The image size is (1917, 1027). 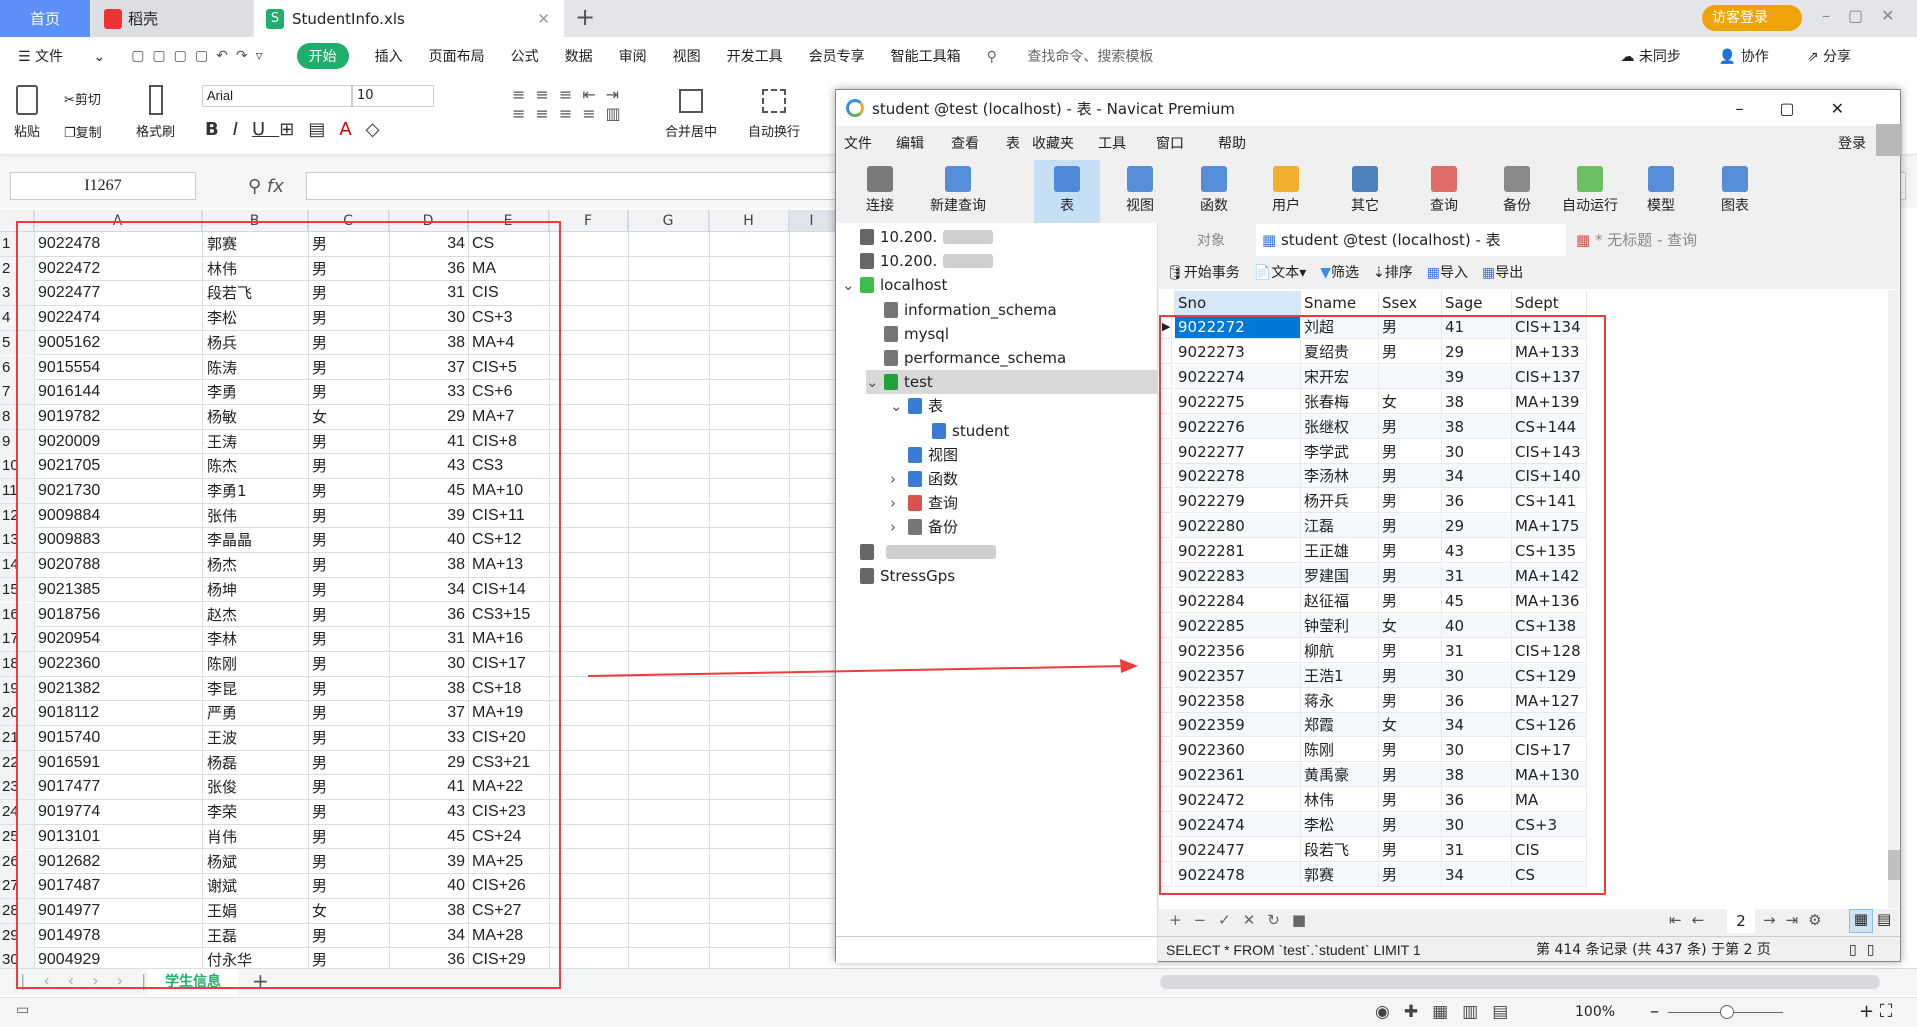 What do you see at coordinates (222, 664) in the screenshot?
I see `sname-cell: 陈刚` at bounding box center [222, 664].